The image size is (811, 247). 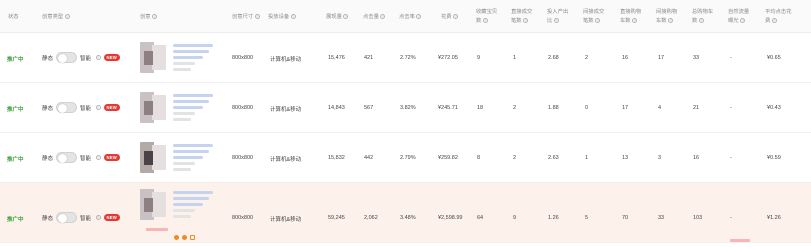 I want to click on natural-exposure-value: -, so click(x=731, y=158).